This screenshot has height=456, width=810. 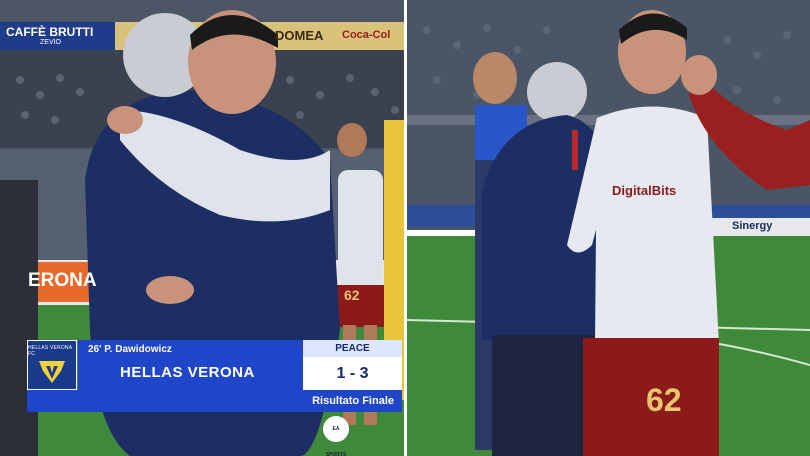 What do you see at coordinates (752, 226) in the screenshot?
I see `ad-board-sinergy: Sinergy` at bounding box center [752, 226].